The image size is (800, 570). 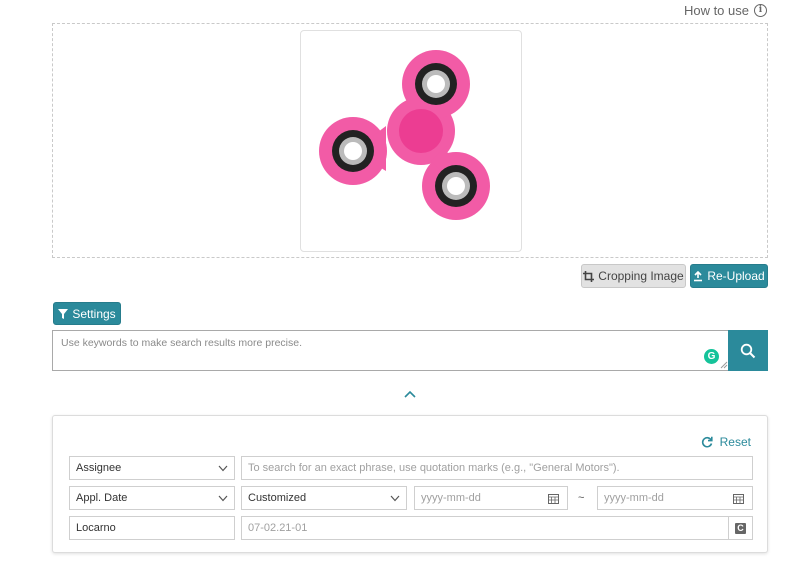 I want to click on date-to-placeholder: yyyy-mm-dd, so click(x=634, y=498).